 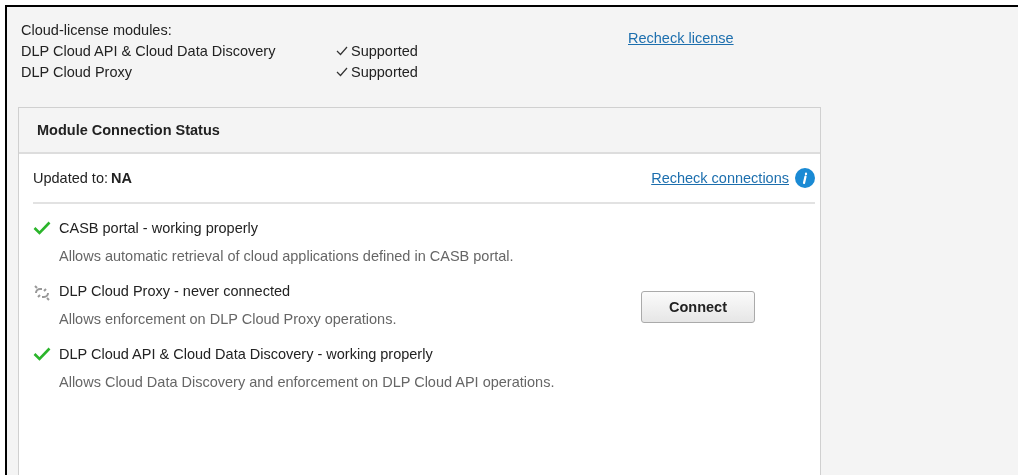 I want to click on connection-title: DLP Cloud Proxy - never connected, so click(x=175, y=291).